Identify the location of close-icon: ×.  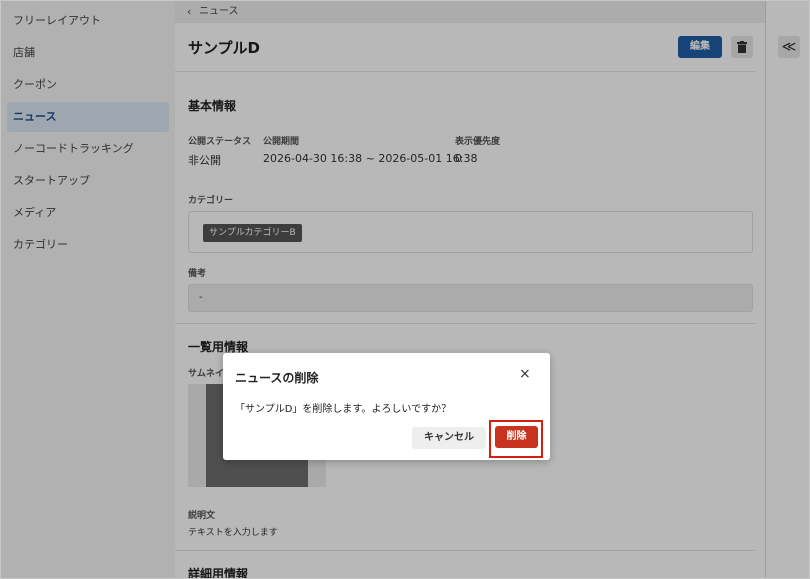
(525, 374).